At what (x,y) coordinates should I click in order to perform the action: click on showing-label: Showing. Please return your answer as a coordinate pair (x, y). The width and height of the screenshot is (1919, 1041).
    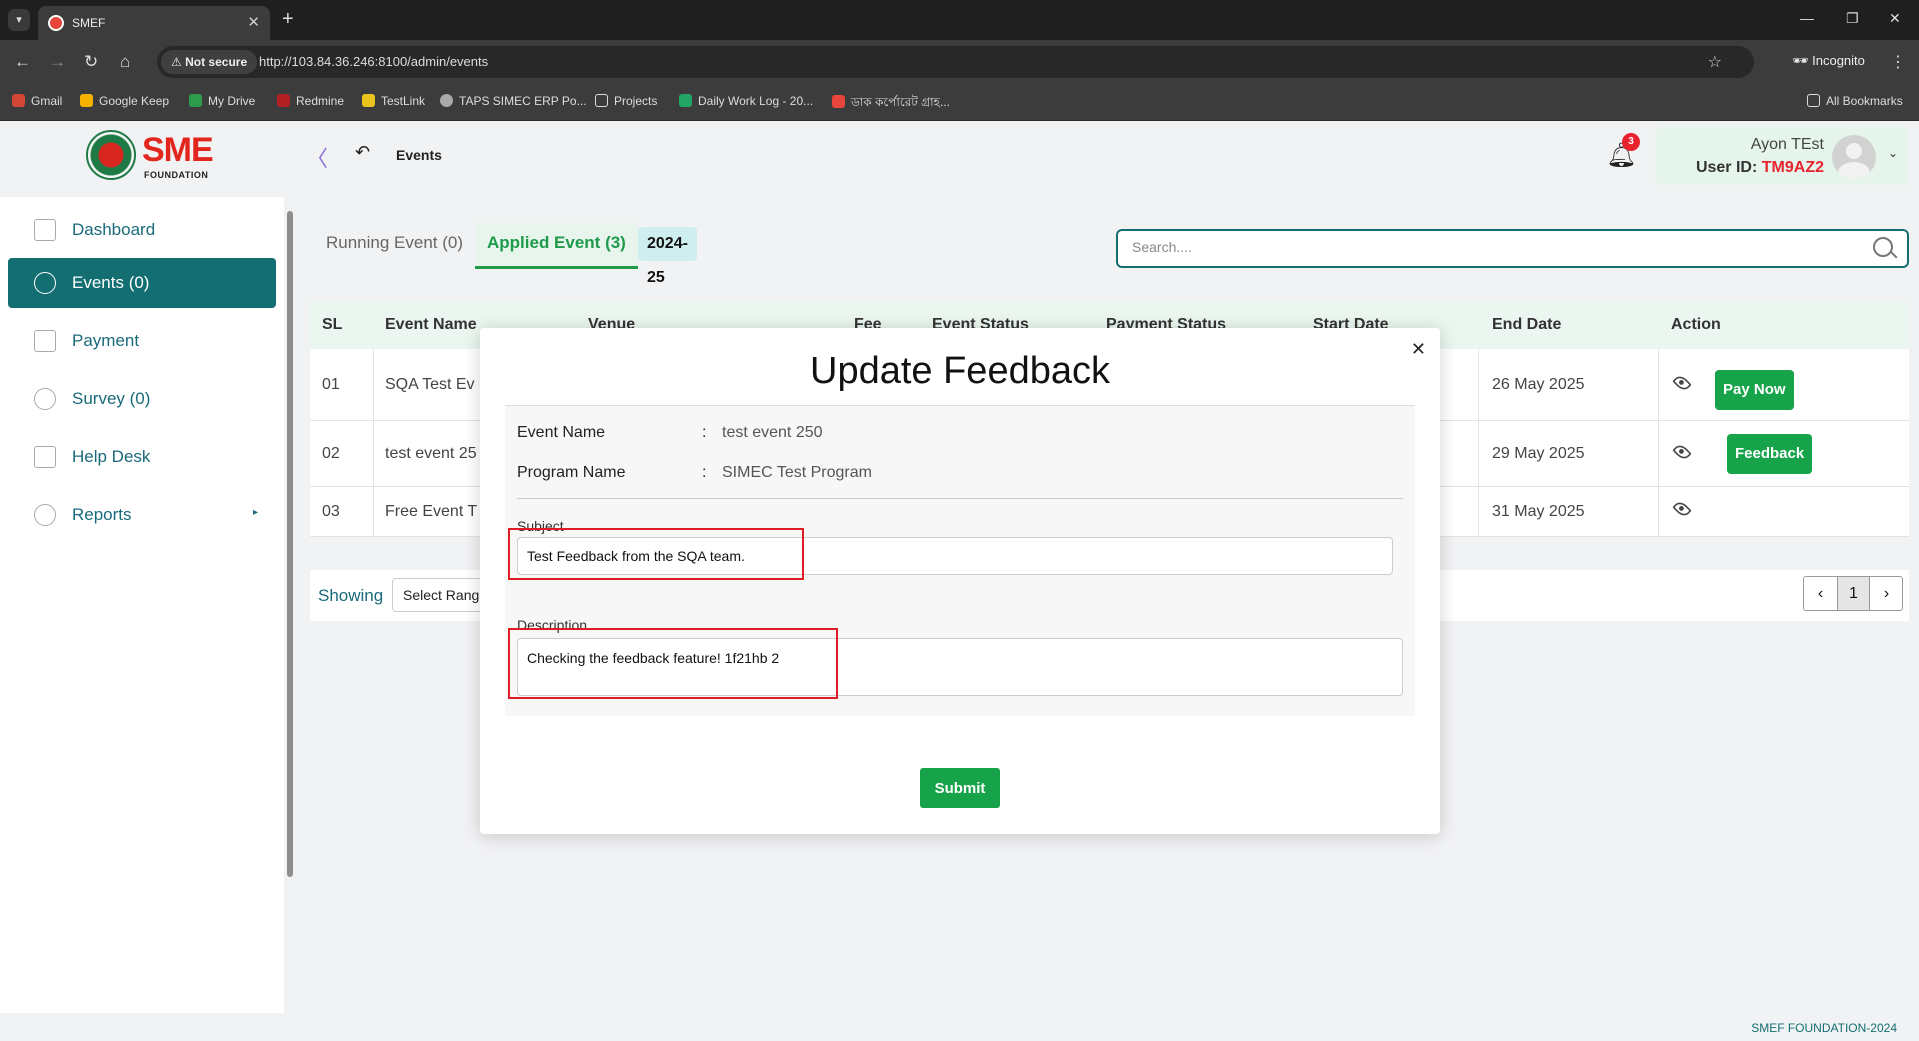
    Looking at the image, I should click on (351, 595).